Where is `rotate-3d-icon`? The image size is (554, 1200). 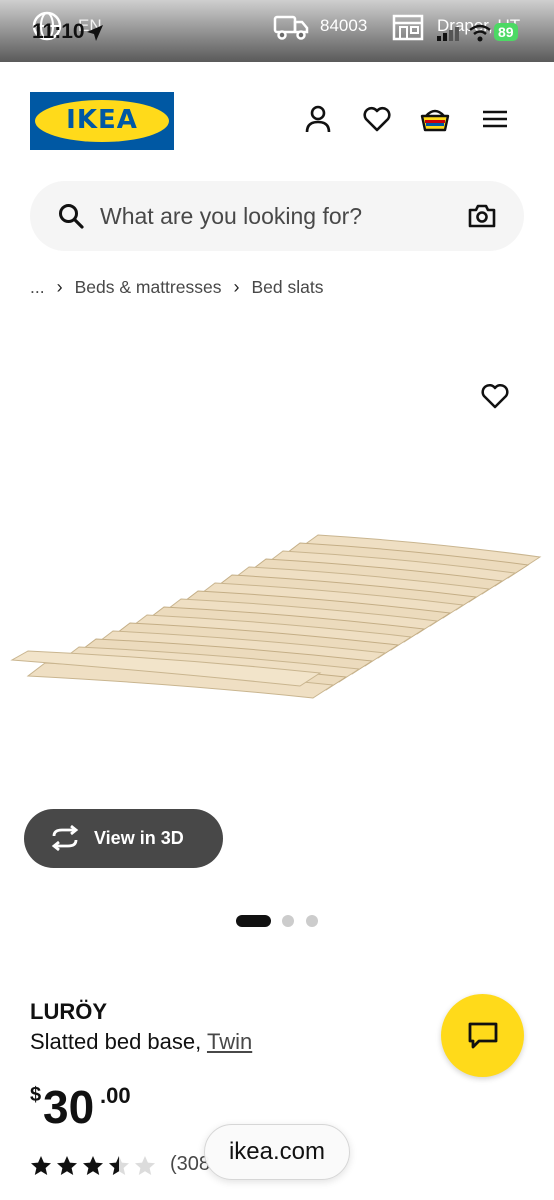
rotate-3d-icon is located at coordinates (65, 838).